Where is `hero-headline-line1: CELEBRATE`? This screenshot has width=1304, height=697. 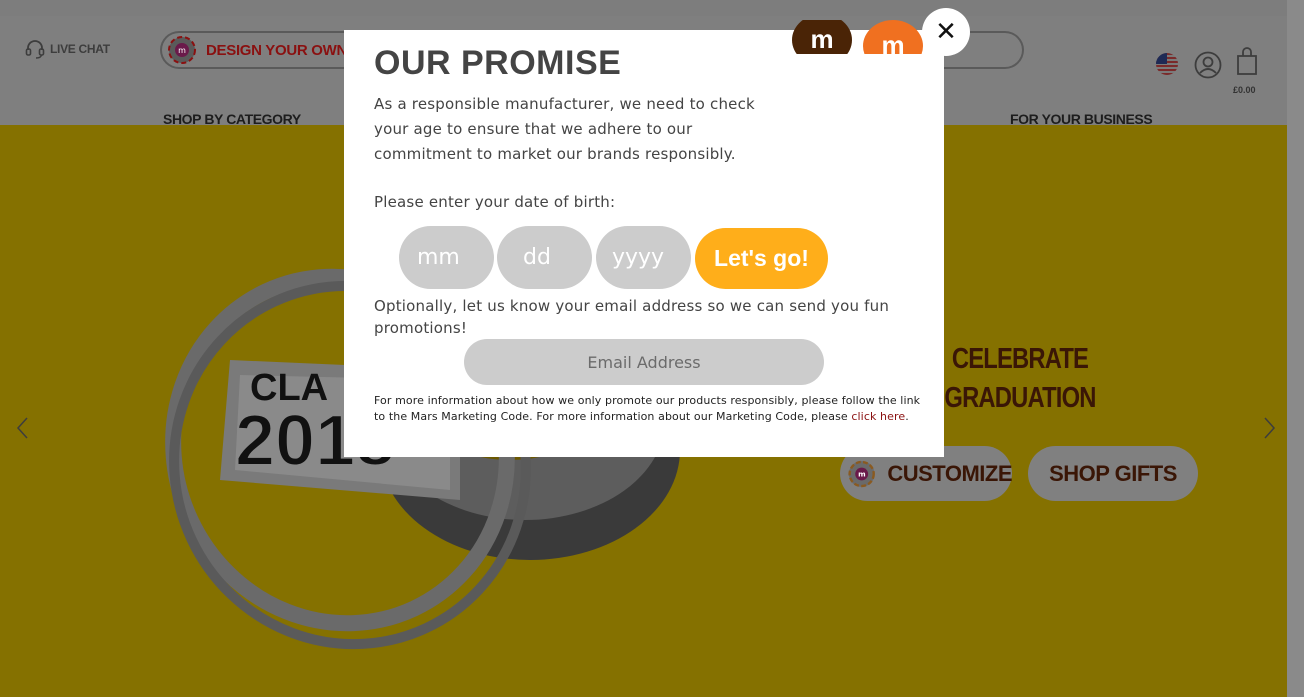 hero-headline-line1: CELEBRATE is located at coordinates (1020, 359).